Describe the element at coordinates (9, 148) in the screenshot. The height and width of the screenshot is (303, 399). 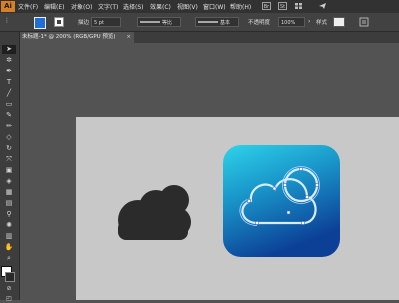
I see `rotate-tool-icon: ↻` at that location.